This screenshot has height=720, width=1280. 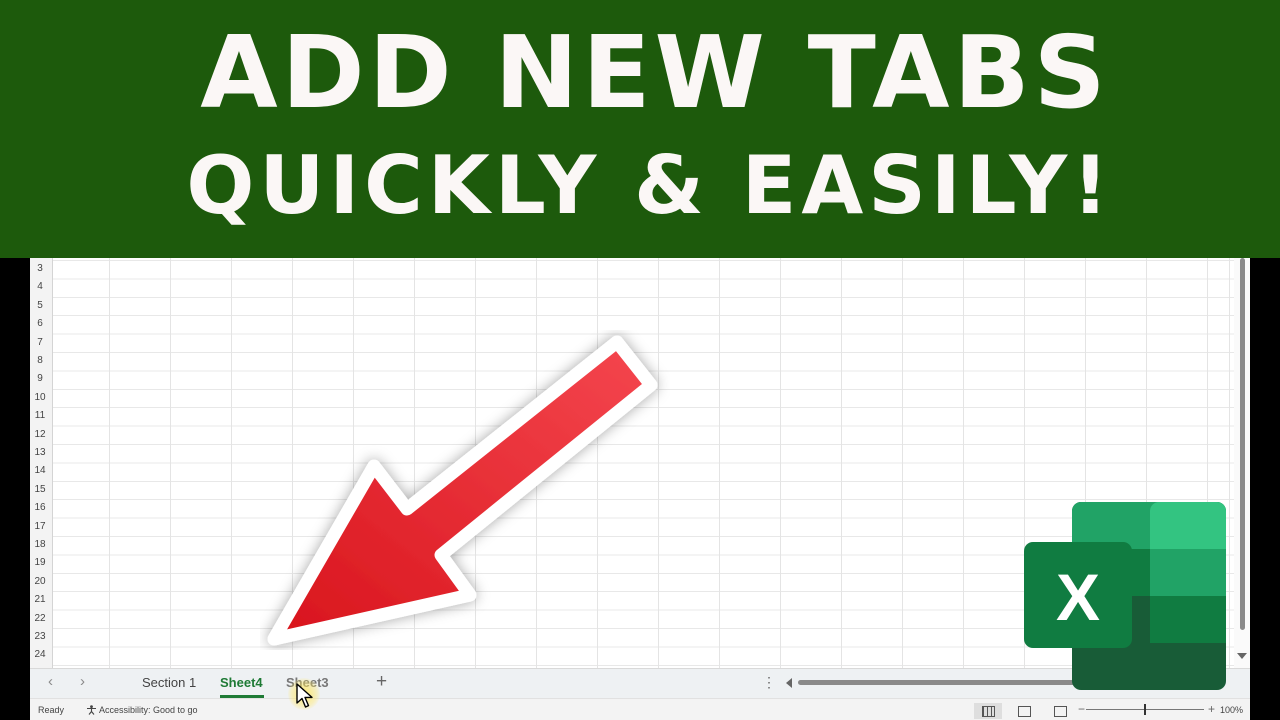 What do you see at coordinates (40, 343) in the screenshot?
I see `row-number: 7` at bounding box center [40, 343].